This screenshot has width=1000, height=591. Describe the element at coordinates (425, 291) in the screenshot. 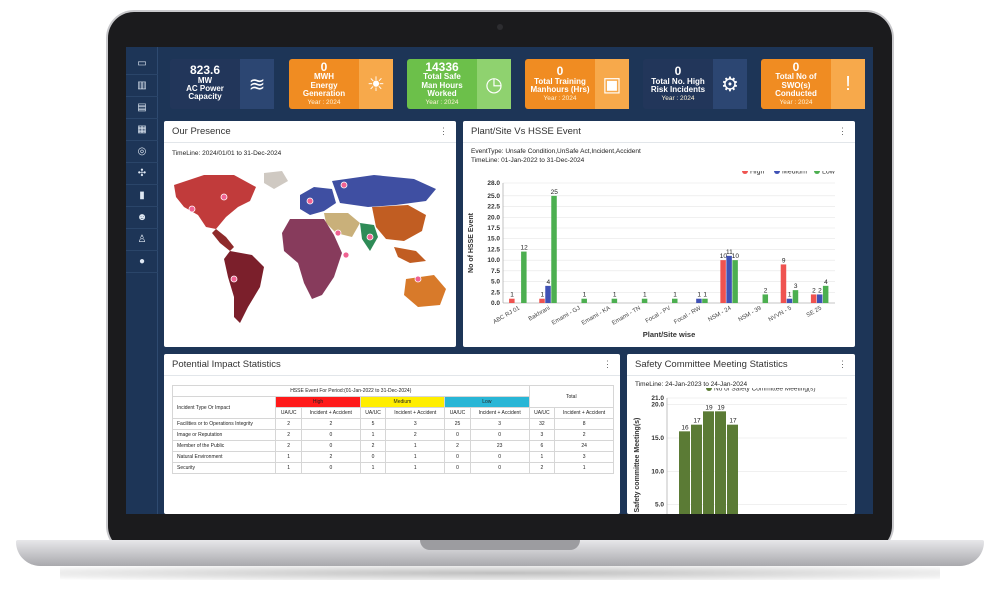

I see `map-australia` at that location.